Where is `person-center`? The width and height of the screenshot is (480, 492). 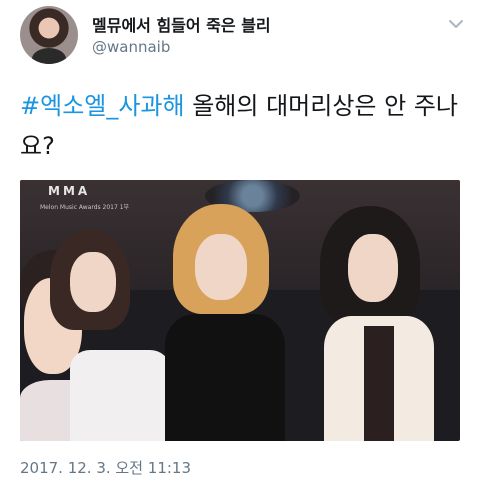 person-center is located at coordinates (225, 322).